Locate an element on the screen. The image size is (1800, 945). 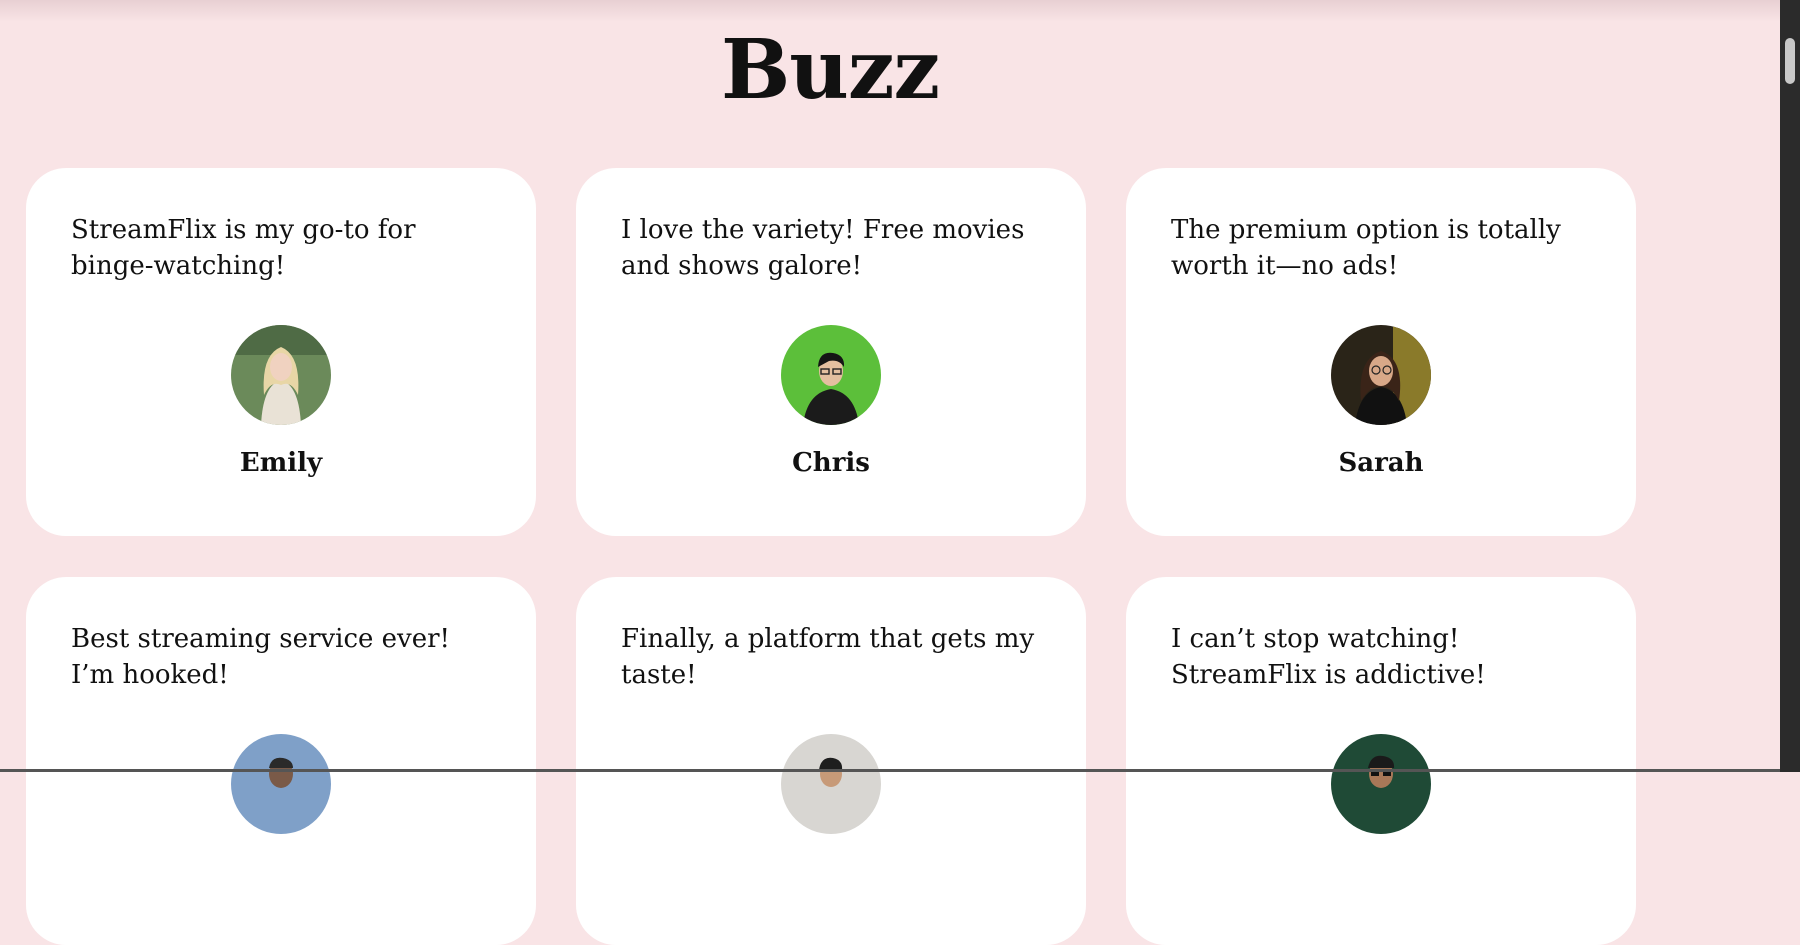
header-shadow is located at coordinates (890, 11).